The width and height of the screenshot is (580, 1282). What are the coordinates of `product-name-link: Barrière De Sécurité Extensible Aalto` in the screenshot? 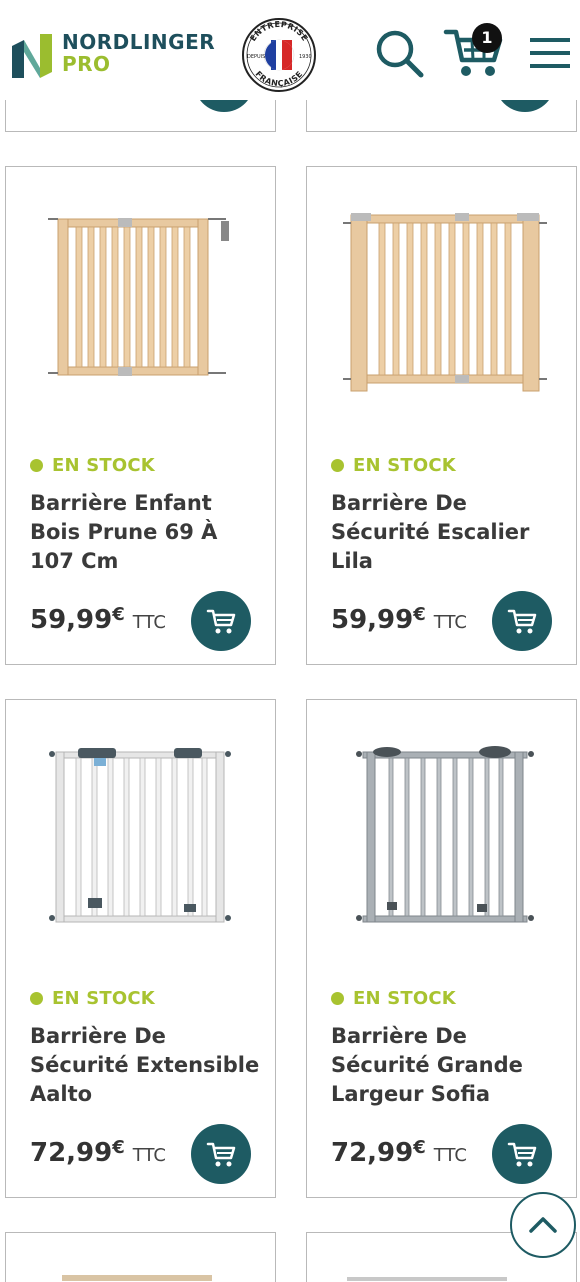 It's located at (145, 1065).